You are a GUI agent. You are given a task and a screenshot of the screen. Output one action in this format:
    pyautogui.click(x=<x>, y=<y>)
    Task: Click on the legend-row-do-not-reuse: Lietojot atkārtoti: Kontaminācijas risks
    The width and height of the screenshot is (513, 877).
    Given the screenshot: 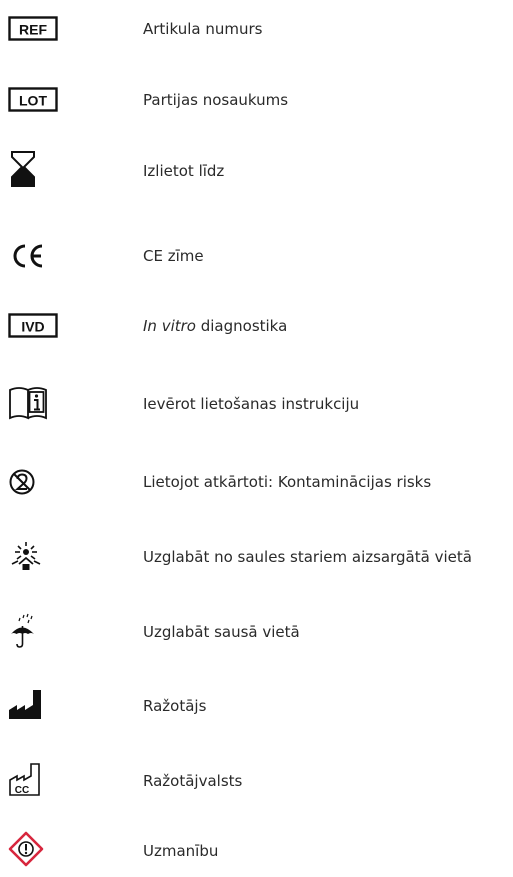 What is the action you would take?
    pyautogui.click(x=256, y=482)
    